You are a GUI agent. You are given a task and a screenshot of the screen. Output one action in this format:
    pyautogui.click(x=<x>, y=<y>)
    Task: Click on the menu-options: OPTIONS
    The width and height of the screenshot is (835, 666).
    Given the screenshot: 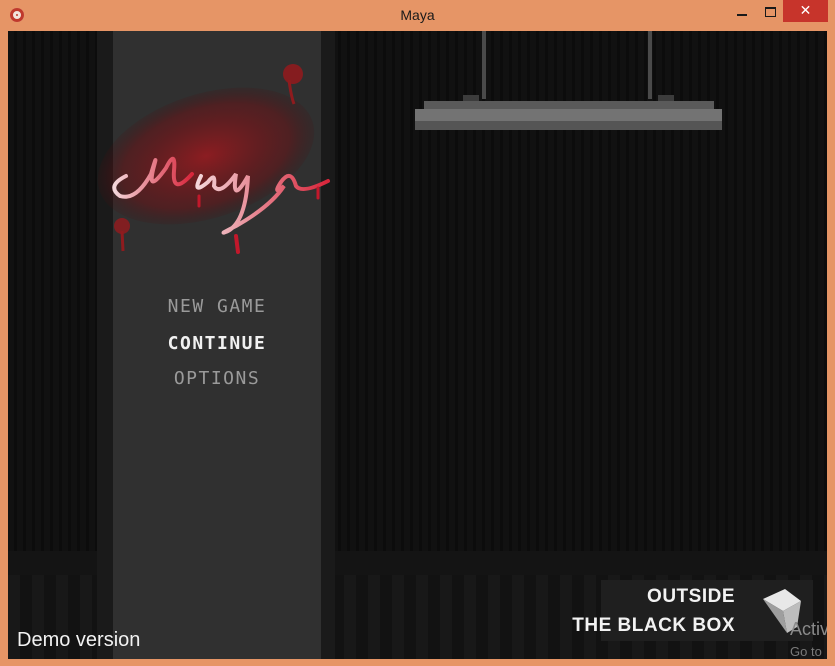 What is the action you would take?
    pyautogui.click(x=217, y=378)
    